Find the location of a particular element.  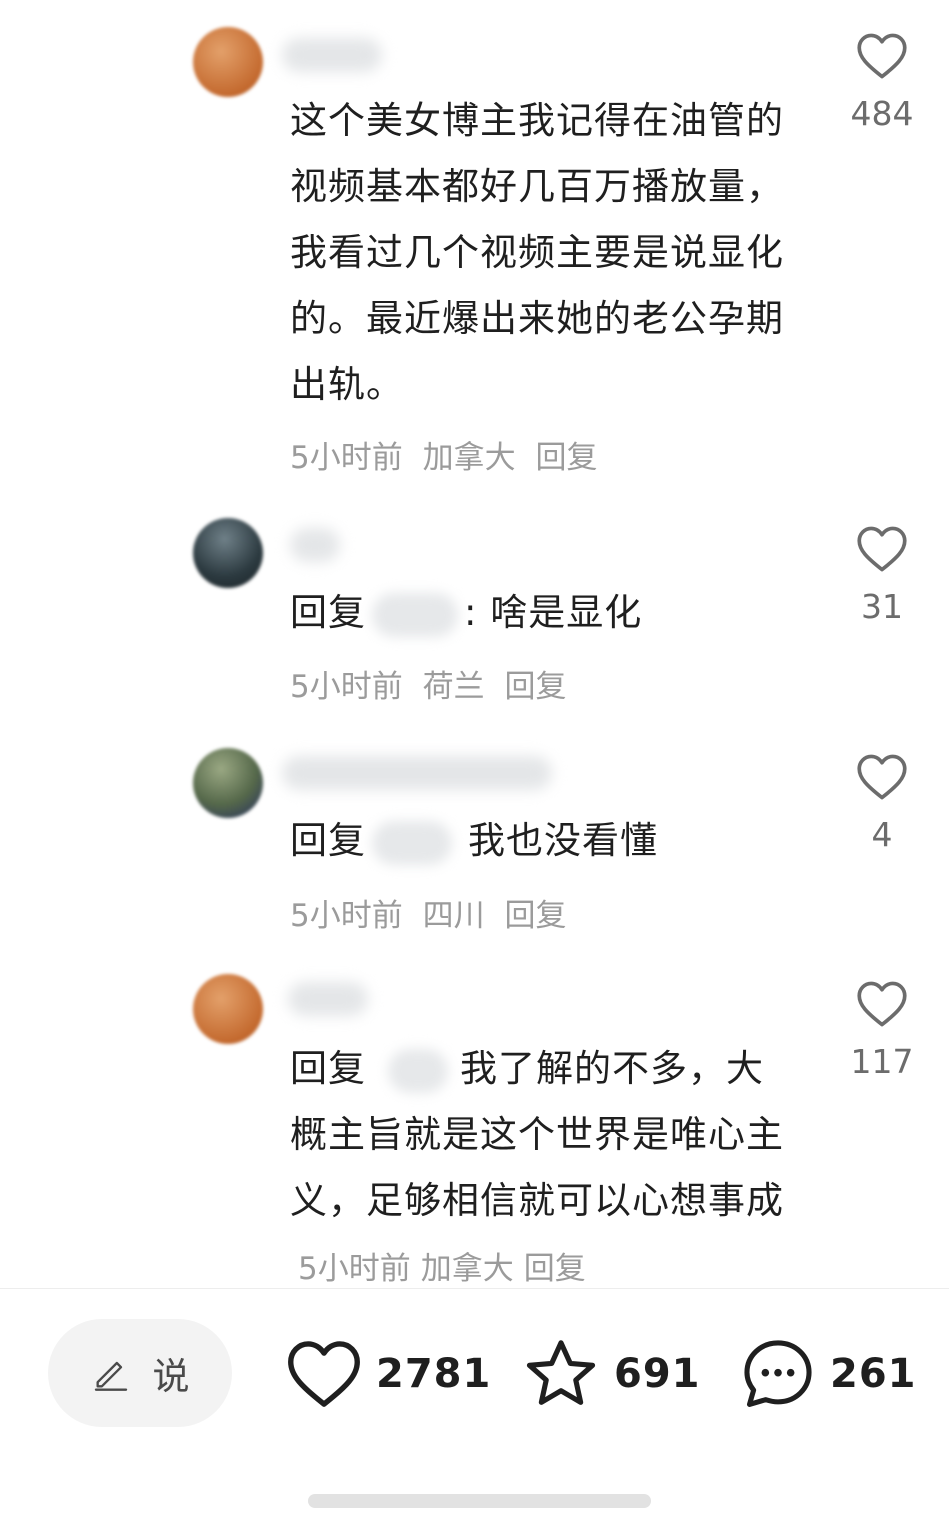

like-button: 484 is located at coordinates (882, 82).